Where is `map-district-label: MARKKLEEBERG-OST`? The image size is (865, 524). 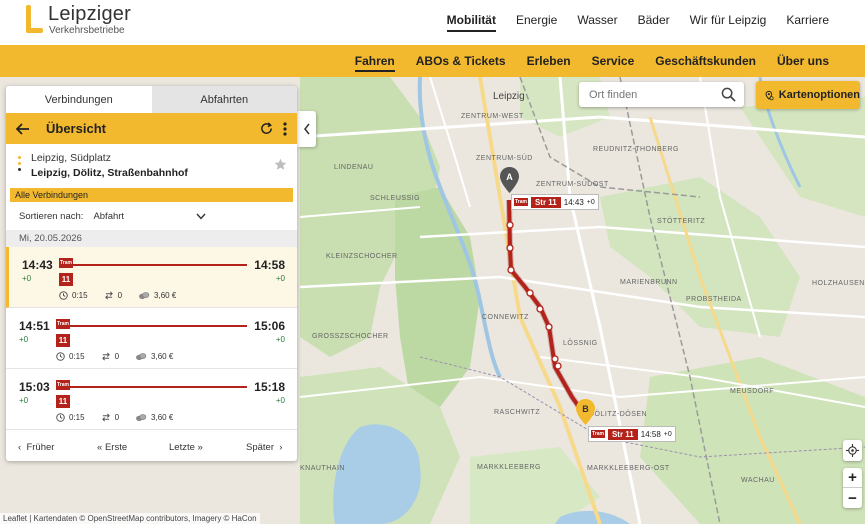 map-district-label: MARKKLEEBERG-OST is located at coordinates (628, 468).